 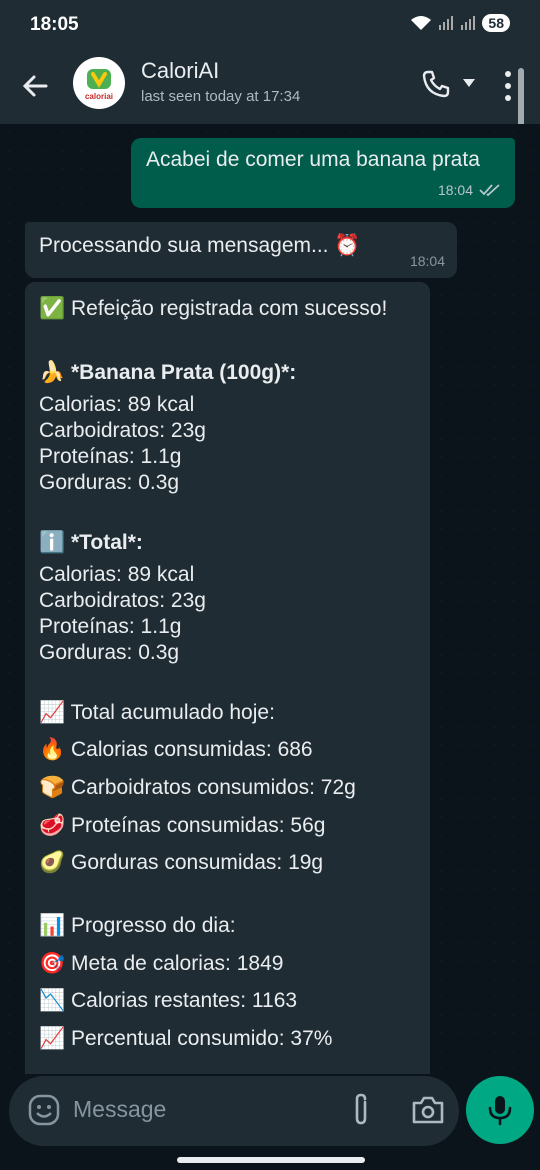 What do you see at coordinates (221, 96) in the screenshot?
I see `last-seen: last seen today at 17:34` at bounding box center [221, 96].